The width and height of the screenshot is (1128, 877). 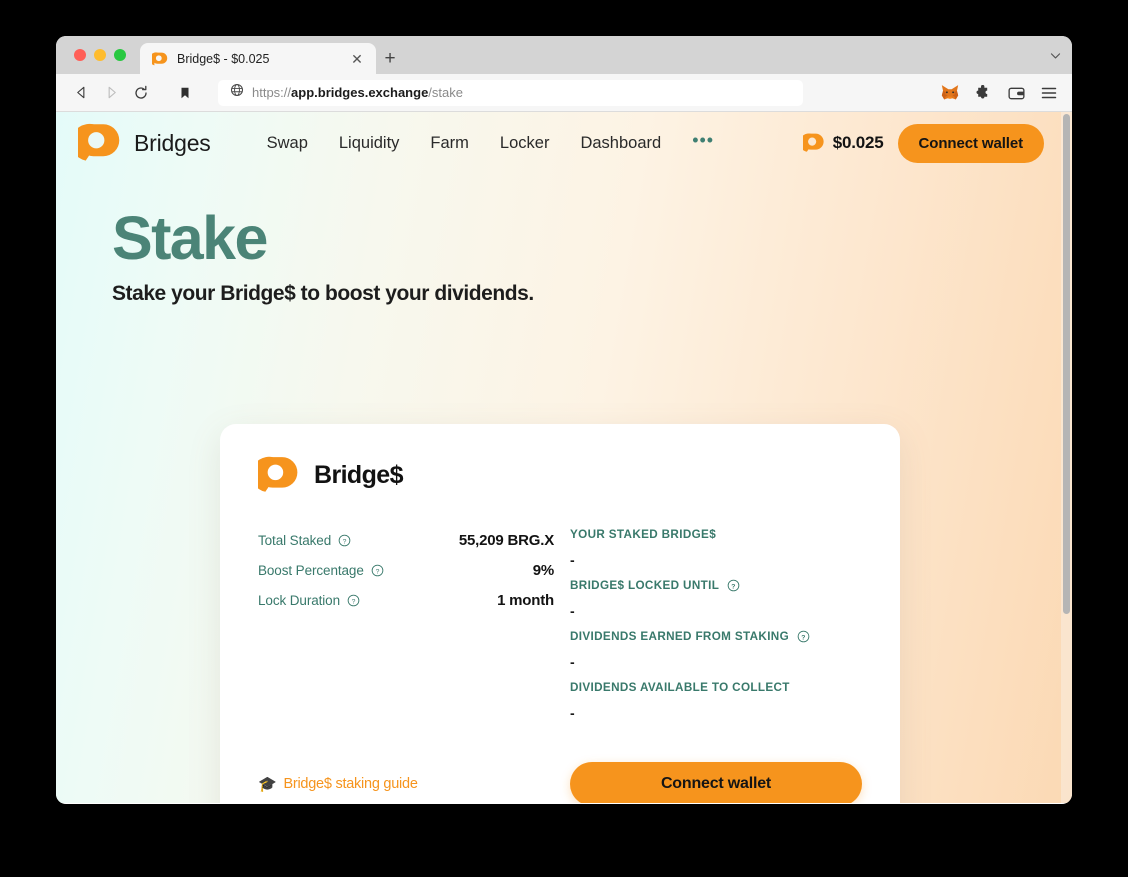 I want to click on nav-link-dashboard: Dashboard, so click(x=620, y=143).